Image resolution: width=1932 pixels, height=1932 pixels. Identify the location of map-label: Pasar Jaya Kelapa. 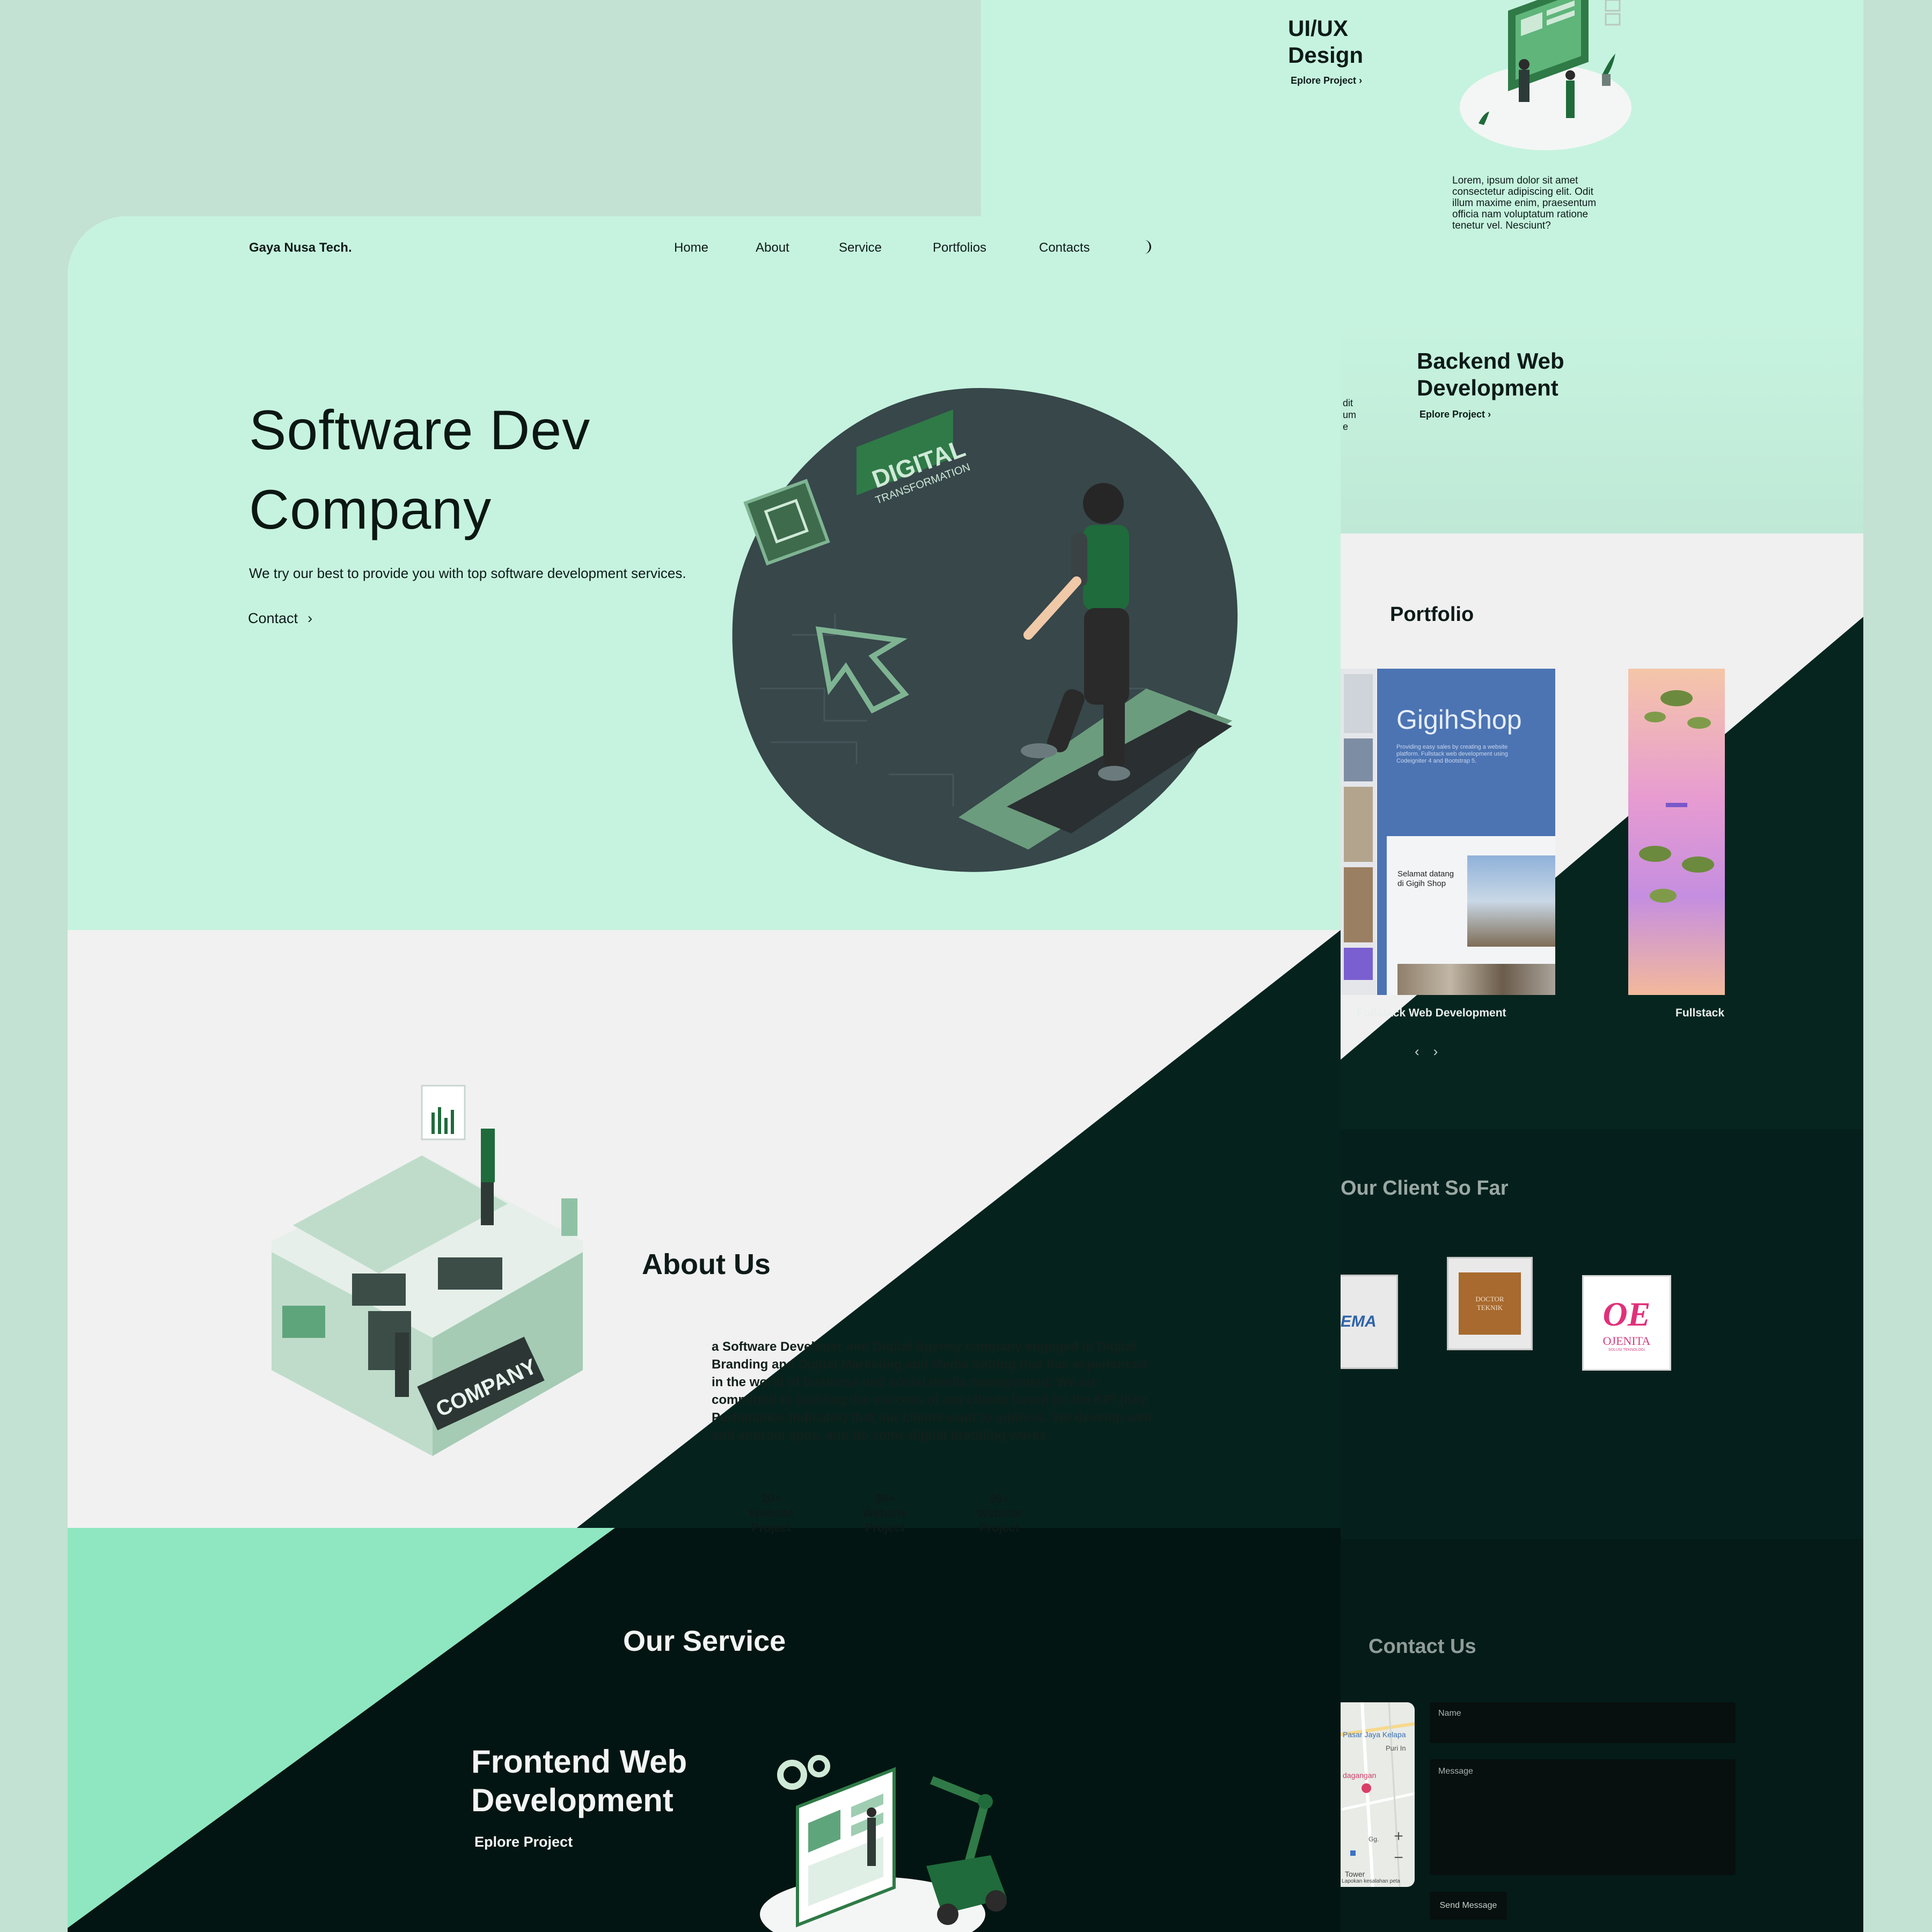
(1374, 1734).